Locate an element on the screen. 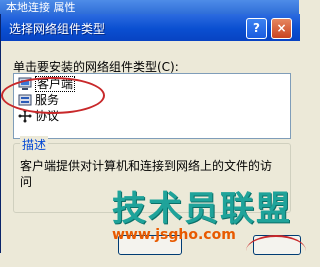 Image resolution: width=320 pixels, height=267 pixels. list-item-protocol: 协议 is located at coordinates (38, 116).